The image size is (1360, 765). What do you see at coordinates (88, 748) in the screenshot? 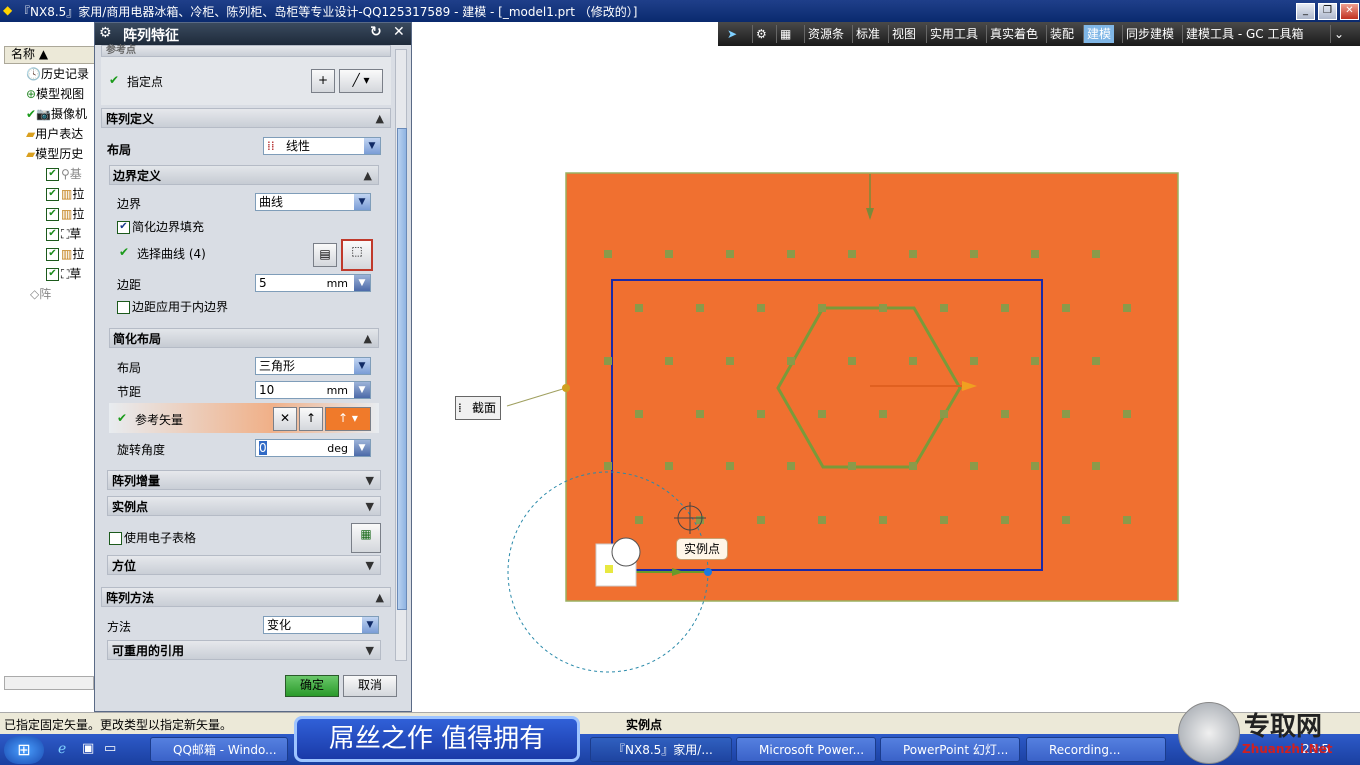
I see `quicklaunch-icon: ▣` at bounding box center [88, 748].